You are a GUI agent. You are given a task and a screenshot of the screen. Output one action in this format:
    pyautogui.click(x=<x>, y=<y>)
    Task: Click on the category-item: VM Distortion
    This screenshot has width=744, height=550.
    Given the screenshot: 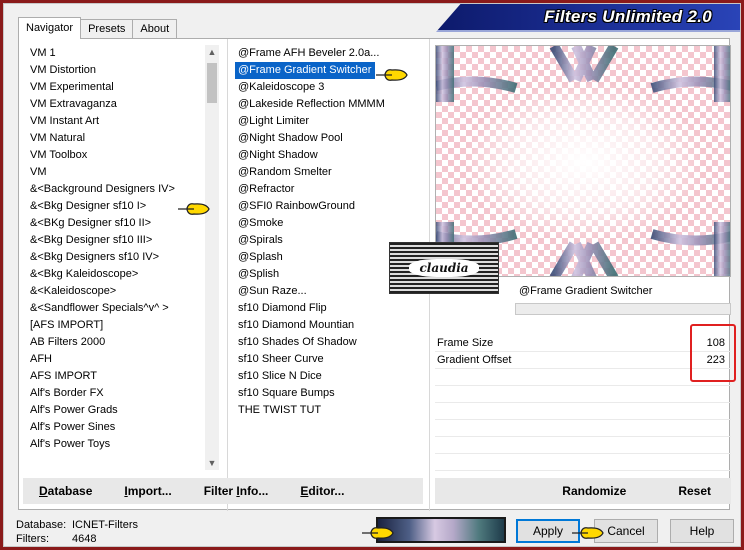 What is the action you would take?
    pyautogui.click(x=116, y=70)
    